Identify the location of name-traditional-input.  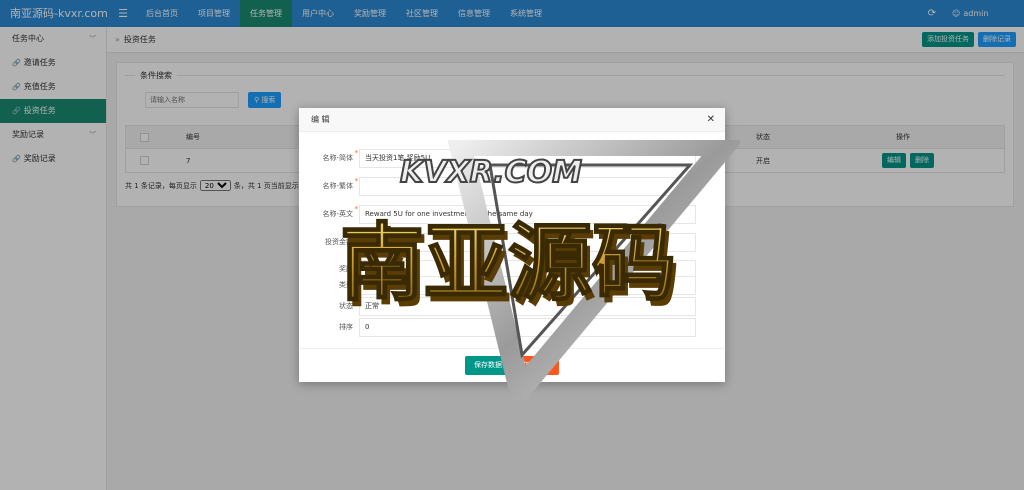
(527, 186).